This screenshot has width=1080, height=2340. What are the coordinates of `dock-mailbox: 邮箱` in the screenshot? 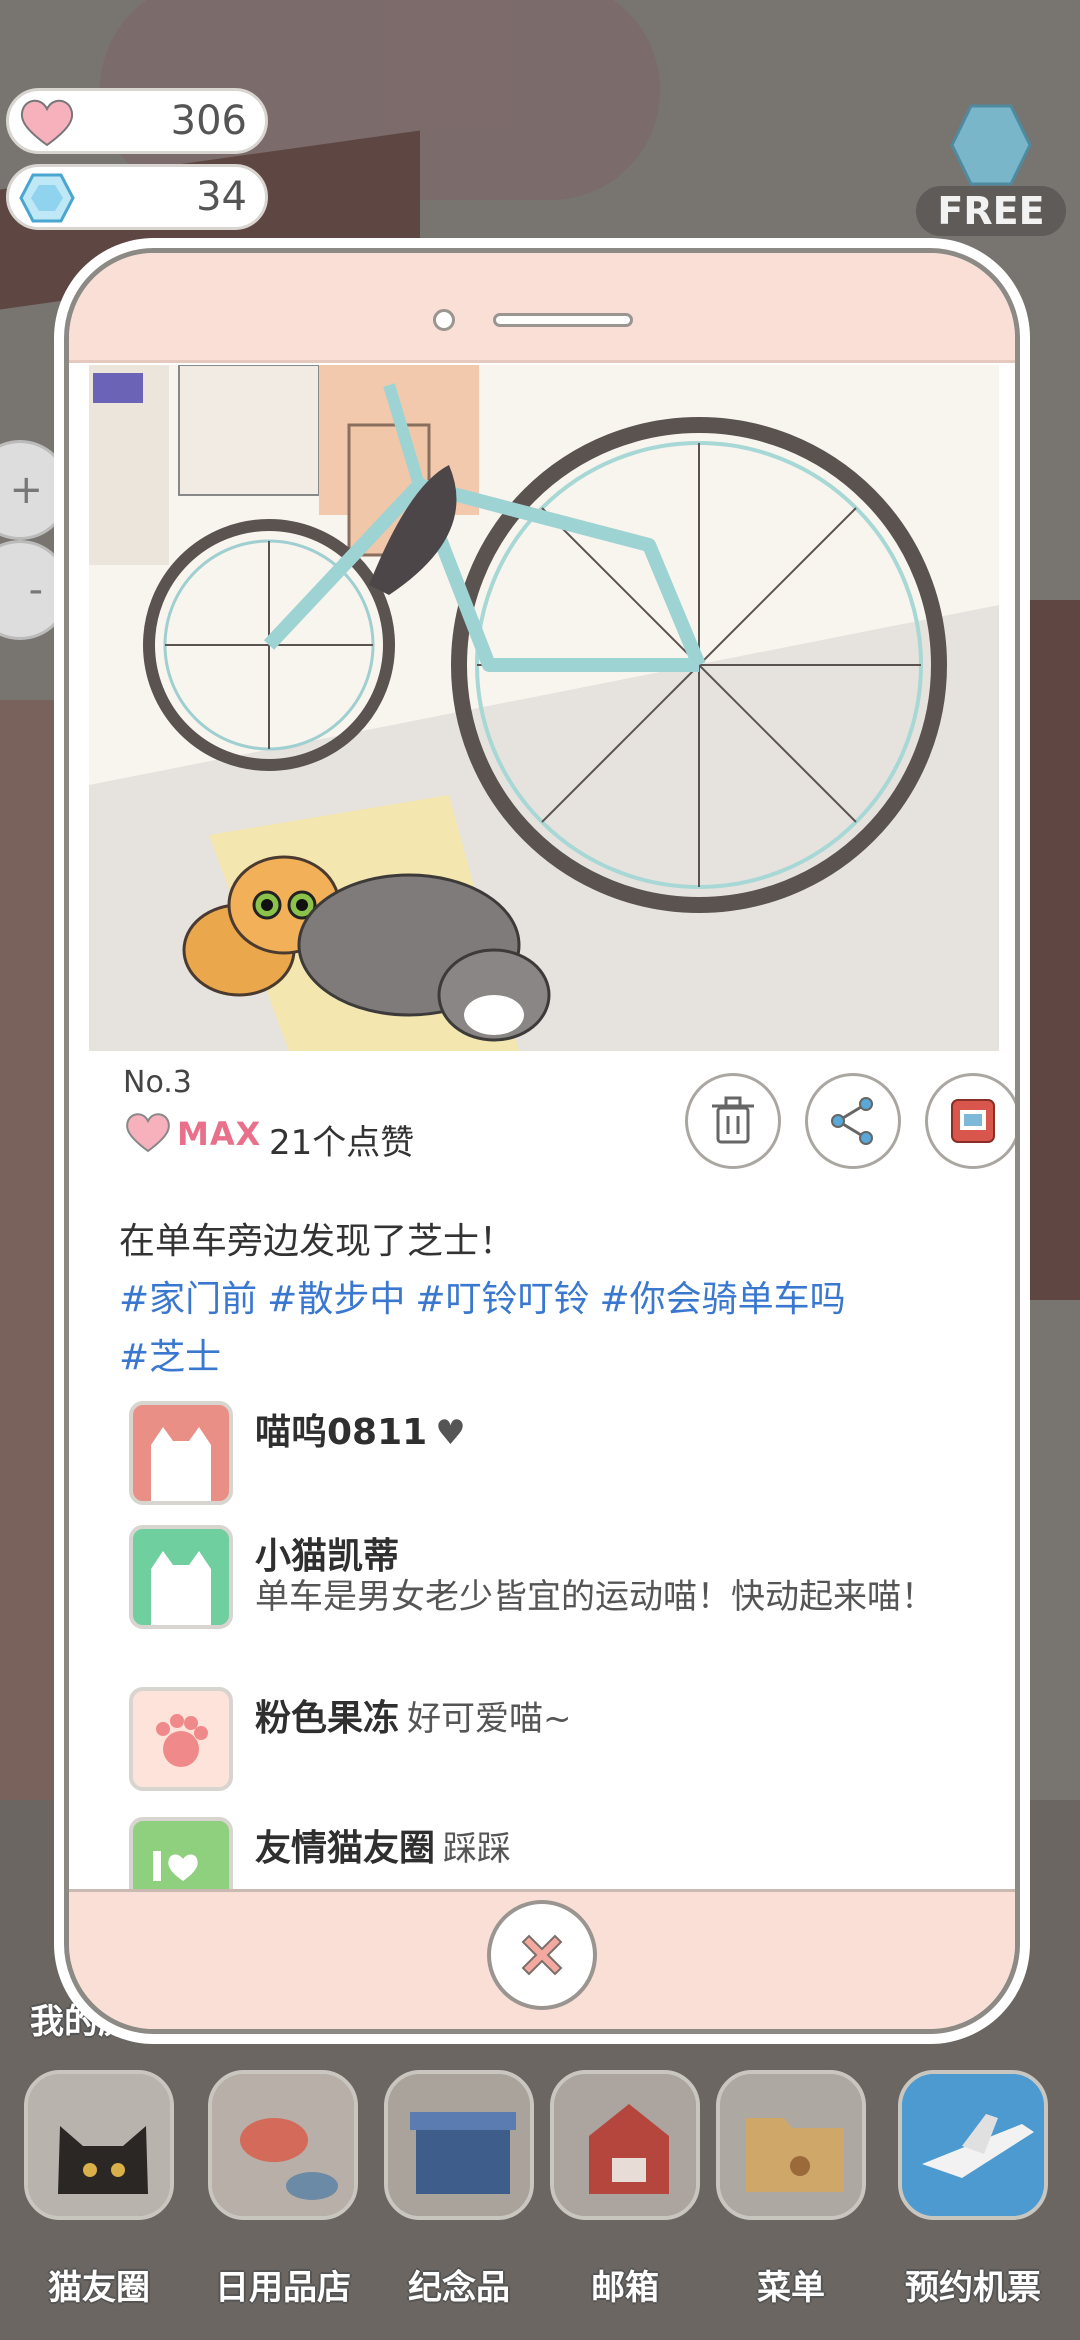 It's located at (625, 2200).